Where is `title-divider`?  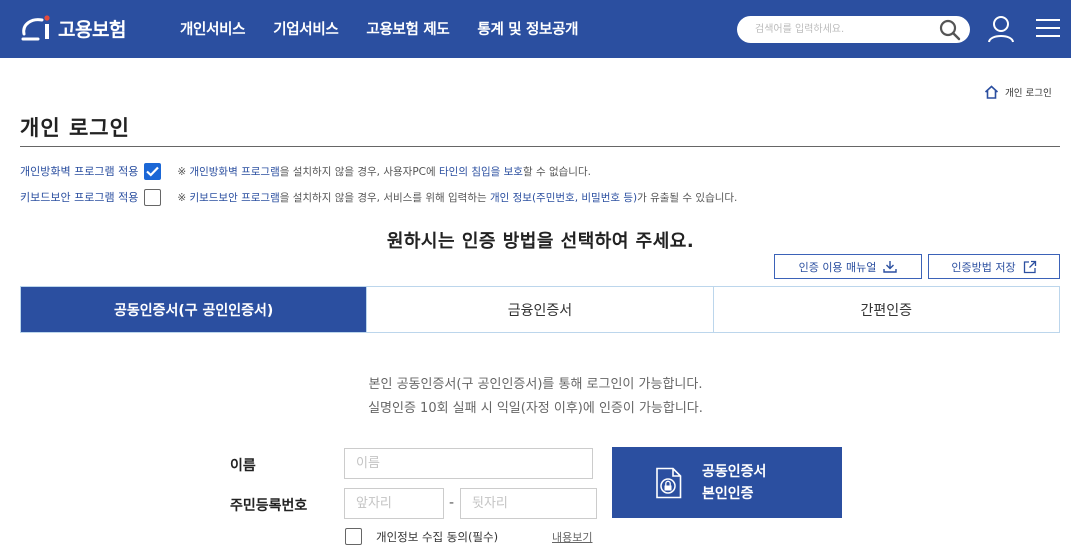 title-divider is located at coordinates (540, 146).